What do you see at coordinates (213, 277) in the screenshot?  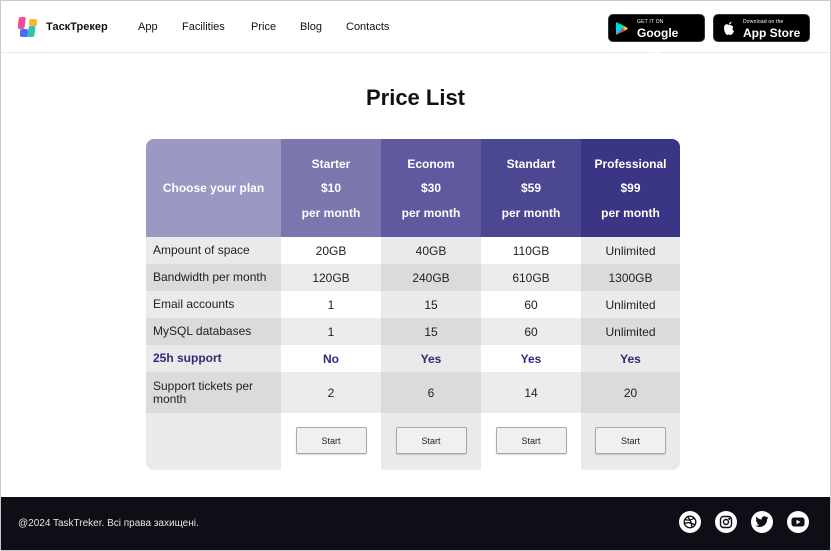 I see `feature-label: Bandwidth per month` at bounding box center [213, 277].